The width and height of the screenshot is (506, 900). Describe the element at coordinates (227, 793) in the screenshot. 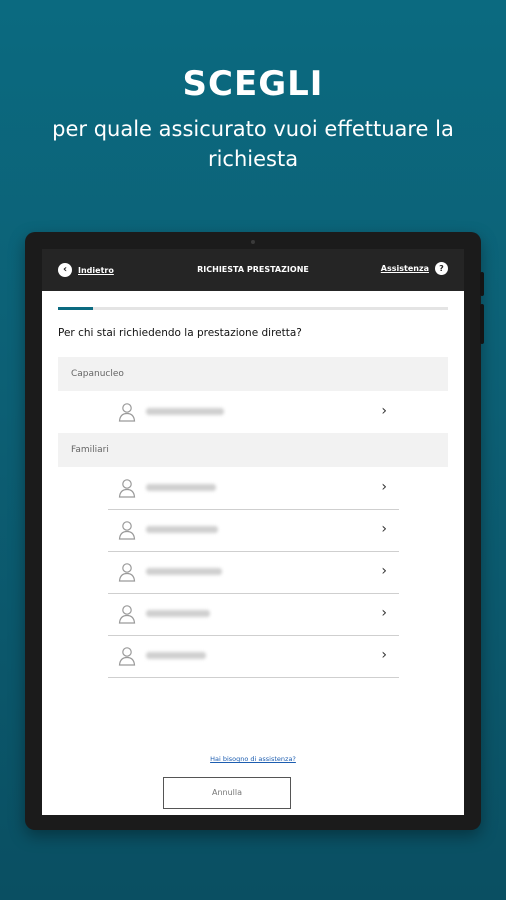

I see `cancel-button: Annulla` at that location.